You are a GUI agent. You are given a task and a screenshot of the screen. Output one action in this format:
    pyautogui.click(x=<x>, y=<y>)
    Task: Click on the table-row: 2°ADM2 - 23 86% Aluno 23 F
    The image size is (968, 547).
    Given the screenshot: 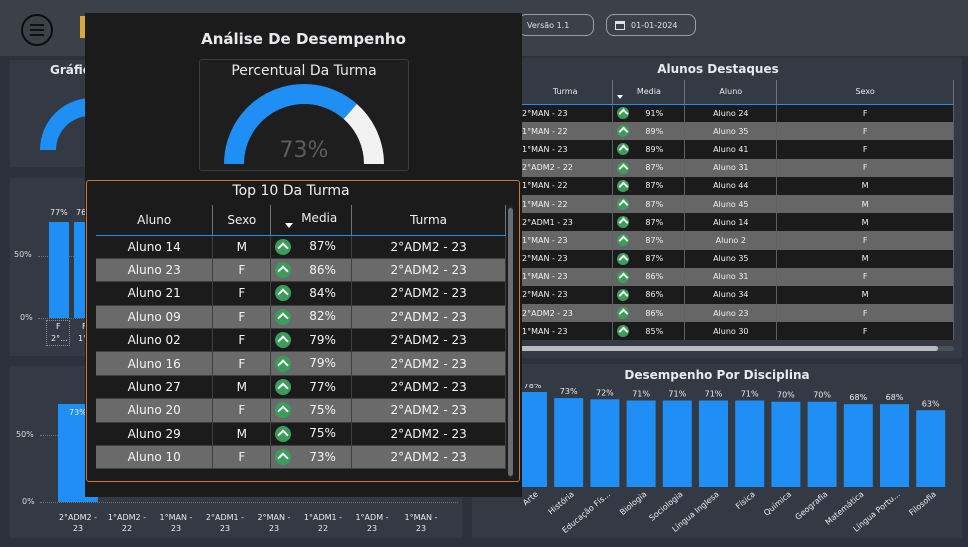 What is the action you would take?
    pyautogui.click(x=736, y=313)
    